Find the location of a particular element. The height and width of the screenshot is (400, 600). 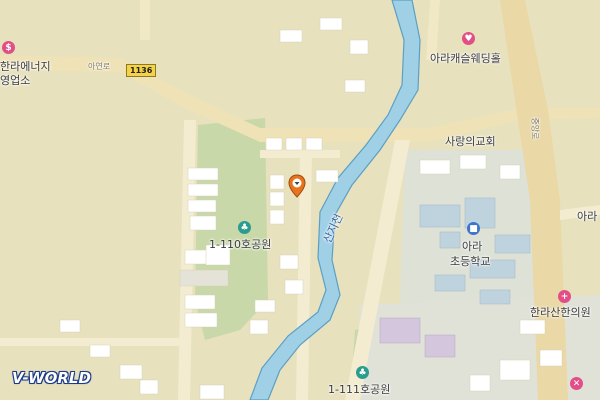

wedding-icon: ♥ is located at coordinates (468, 38).